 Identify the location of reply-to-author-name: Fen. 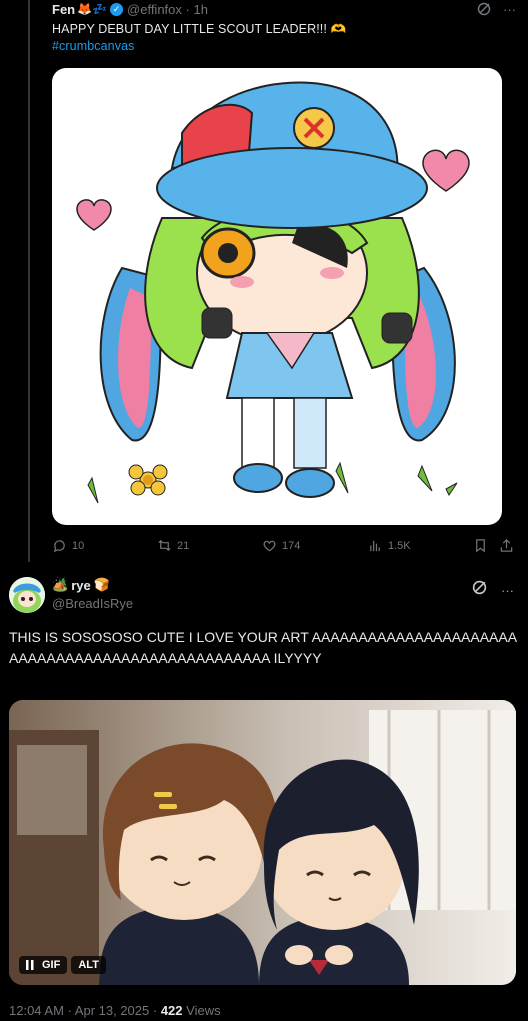
(63, 9).